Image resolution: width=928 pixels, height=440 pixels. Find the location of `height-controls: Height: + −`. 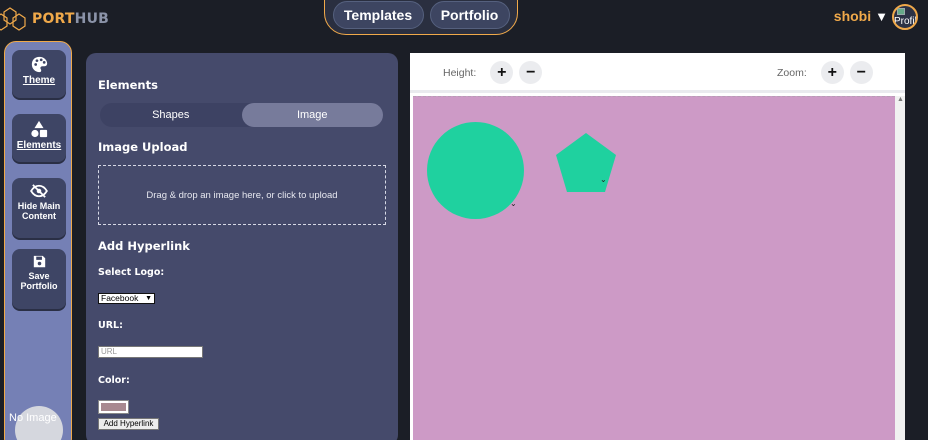

height-controls: Height: + − is located at coordinates (493, 72).